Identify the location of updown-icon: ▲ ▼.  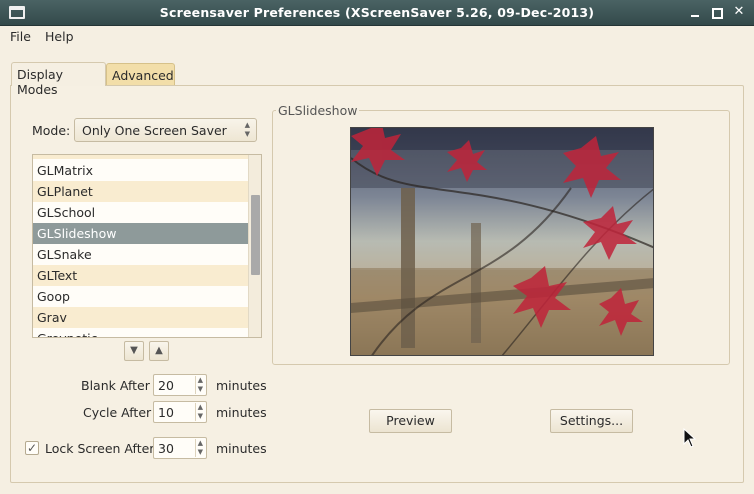
(247, 129).